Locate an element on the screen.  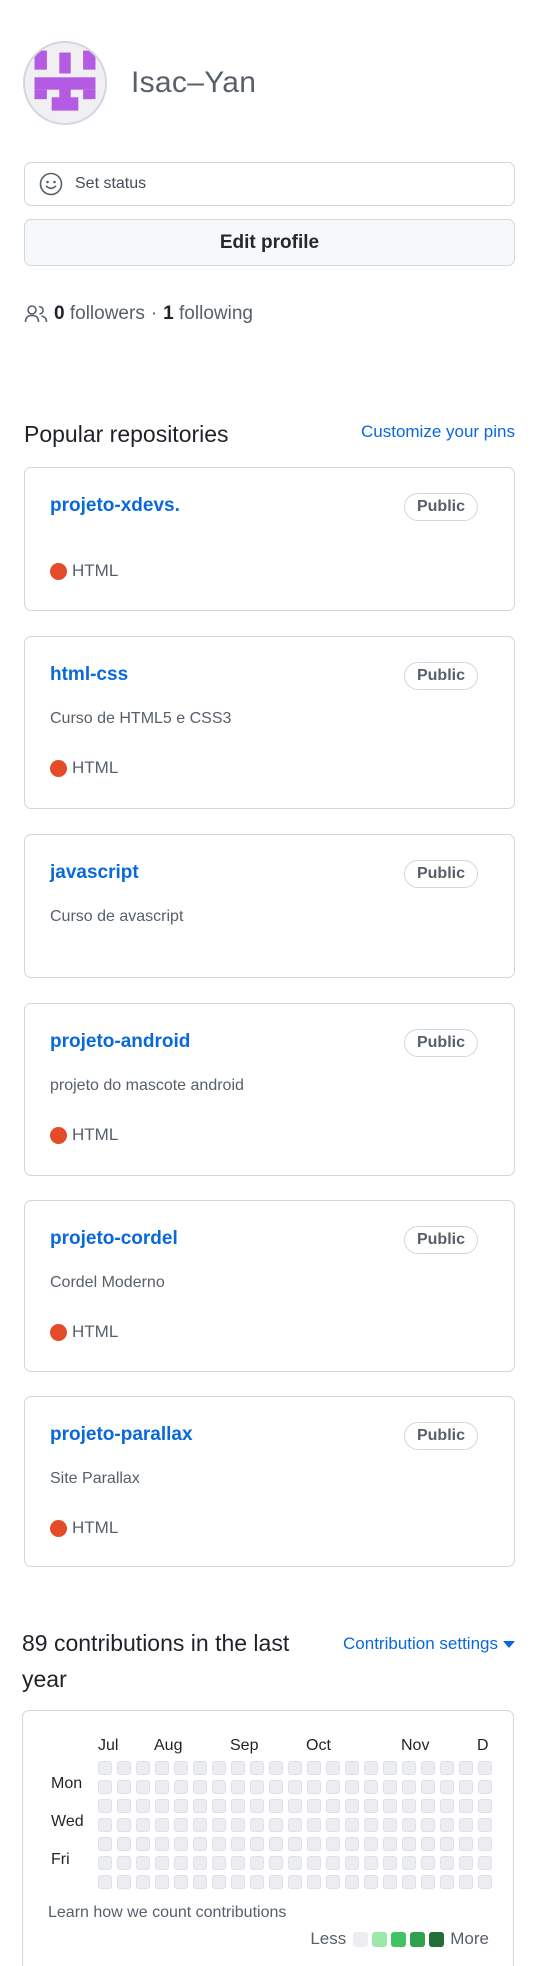
learn-contributions-link: Learn how we count contributions is located at coordinates (167, 1913).